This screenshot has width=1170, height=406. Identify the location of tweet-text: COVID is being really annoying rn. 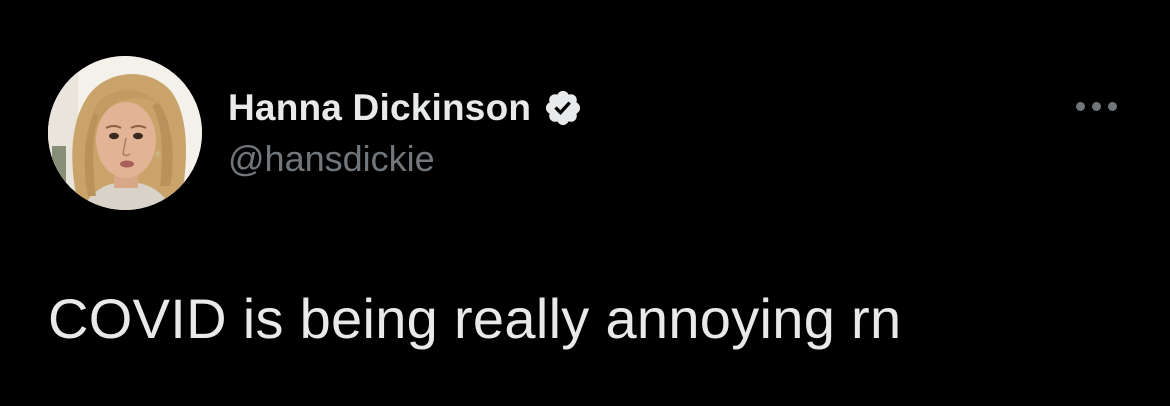
(475, 318).